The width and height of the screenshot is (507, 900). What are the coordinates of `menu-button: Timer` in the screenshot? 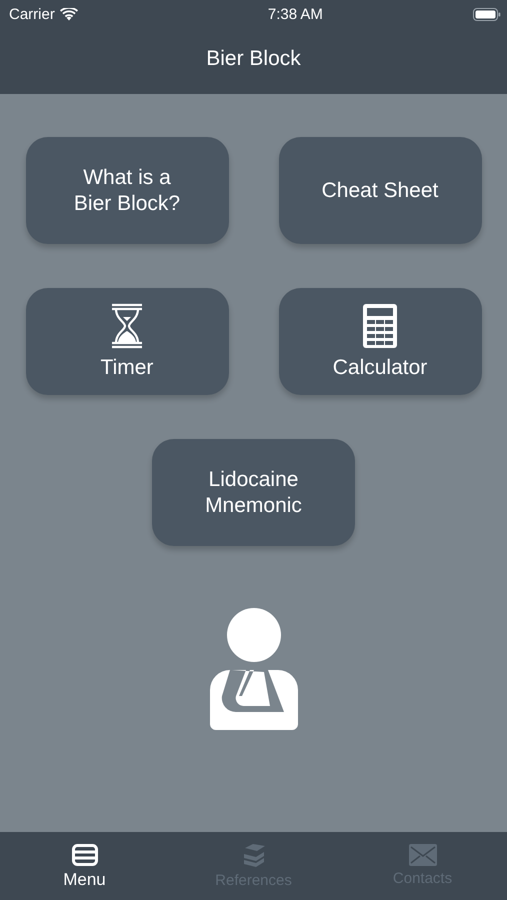 It's located at (127, 341).